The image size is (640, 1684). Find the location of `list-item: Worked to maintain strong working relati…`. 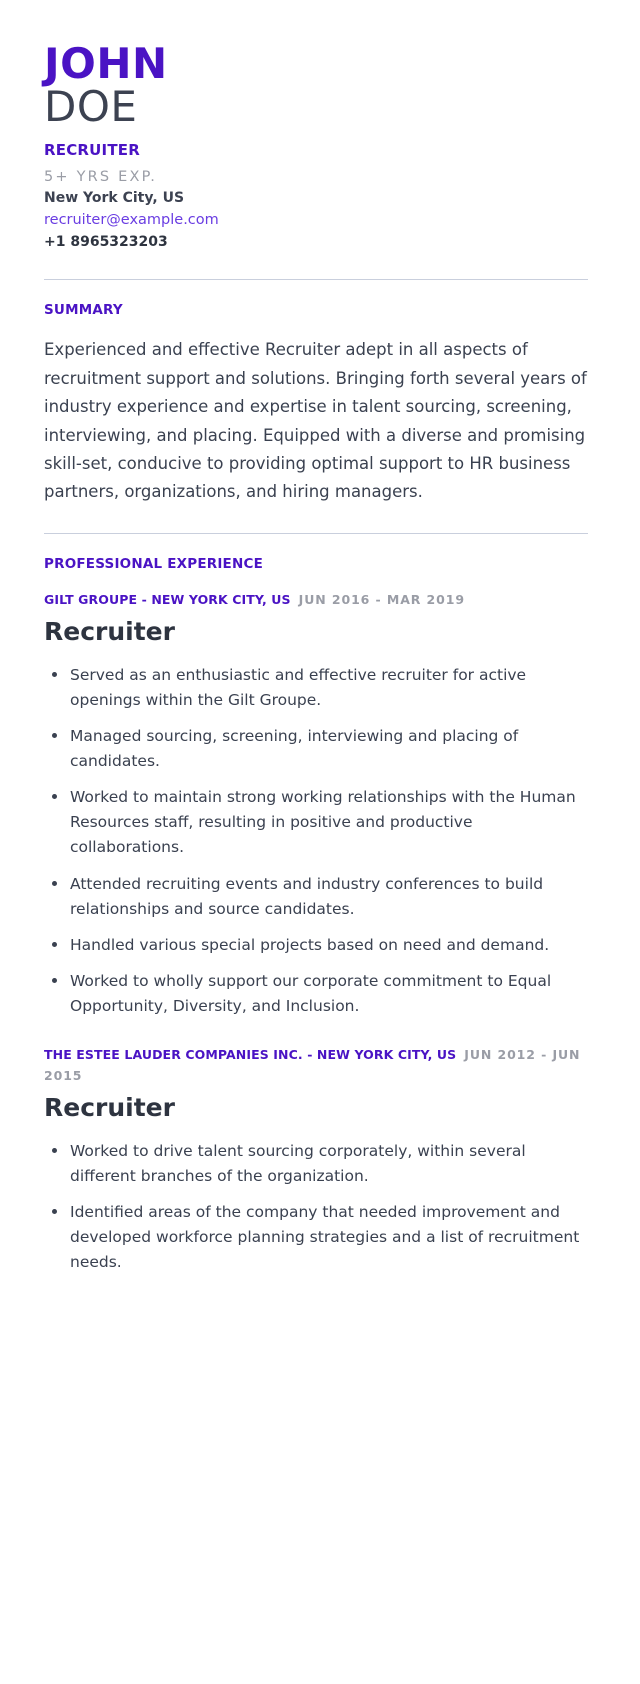

list-item: Worked to maintain strong working relati… is located at coordinates (318, 822).